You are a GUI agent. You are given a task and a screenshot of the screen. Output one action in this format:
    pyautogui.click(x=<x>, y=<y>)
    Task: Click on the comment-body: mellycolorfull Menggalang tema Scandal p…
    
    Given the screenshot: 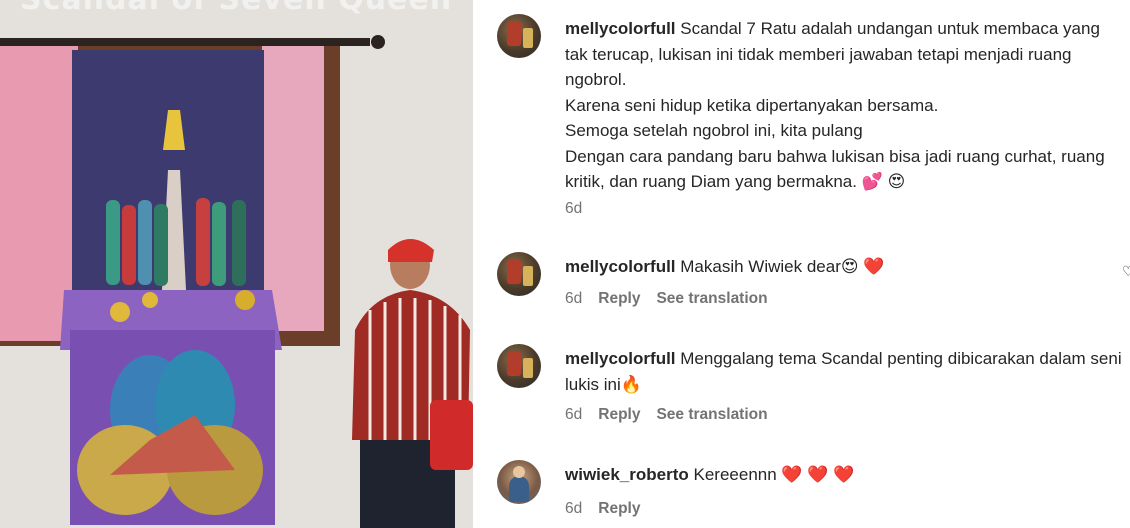 What is the action you would take?
    pyautogui.click(x=845, y=371)
    